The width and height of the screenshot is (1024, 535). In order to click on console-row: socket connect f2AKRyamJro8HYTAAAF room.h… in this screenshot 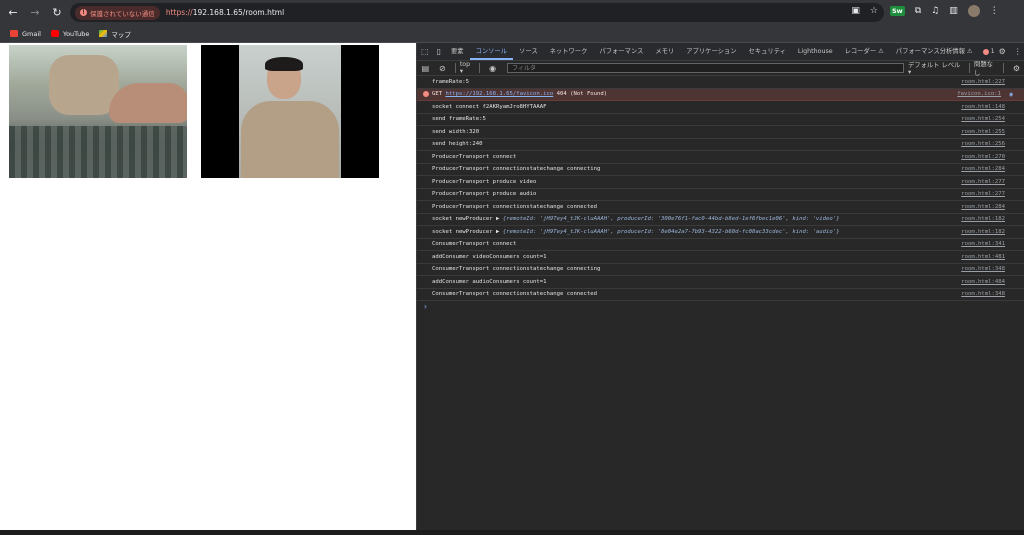, I will do `click(720, 107)`.